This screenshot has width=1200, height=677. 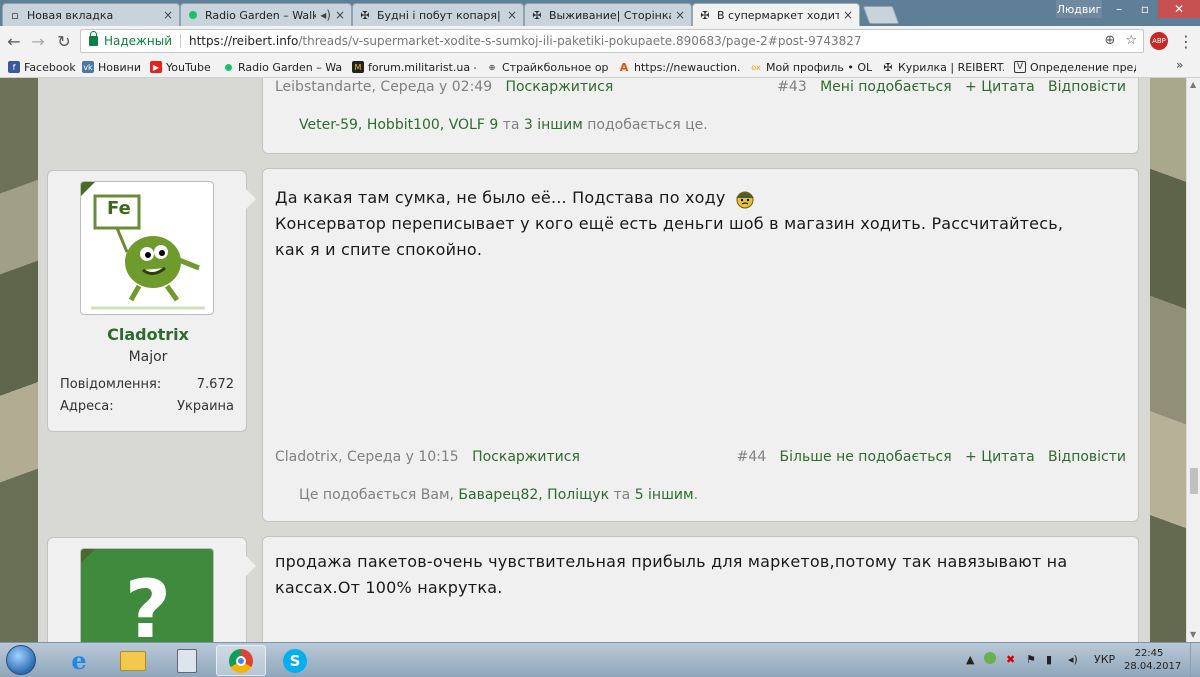 I want to click on tray-network-error-icon: ✖, so click(x=1010, y=659).